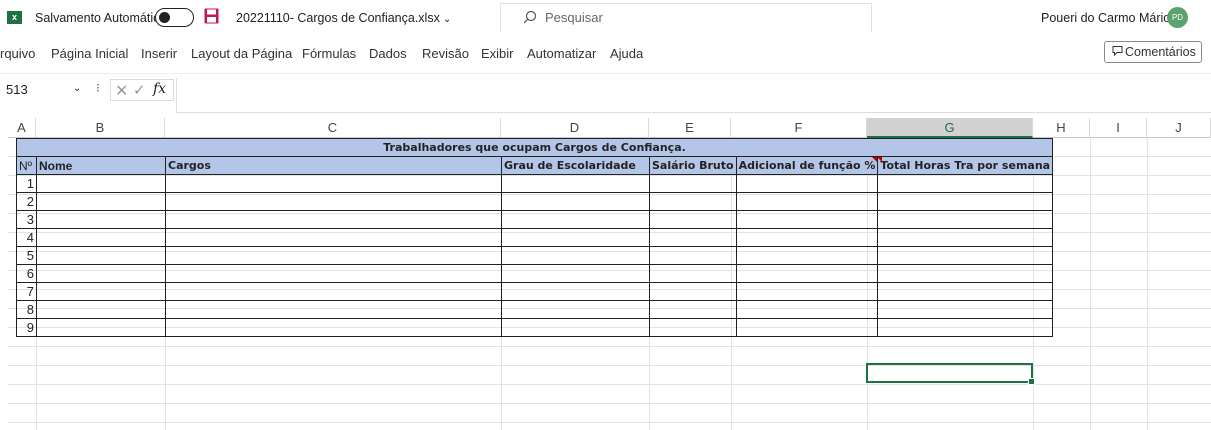  I want to click on table-row: 1, so click(535, 183).